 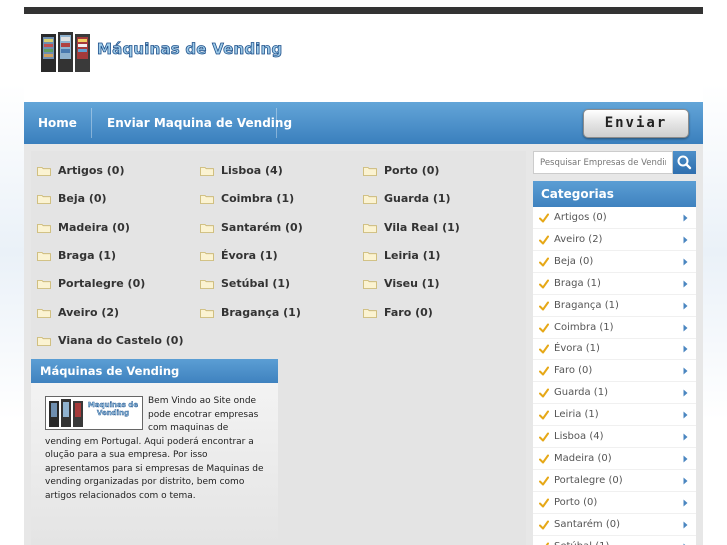 I want to click on sidebar-category-label: Lisboa (4), so click(x=579, y=436).